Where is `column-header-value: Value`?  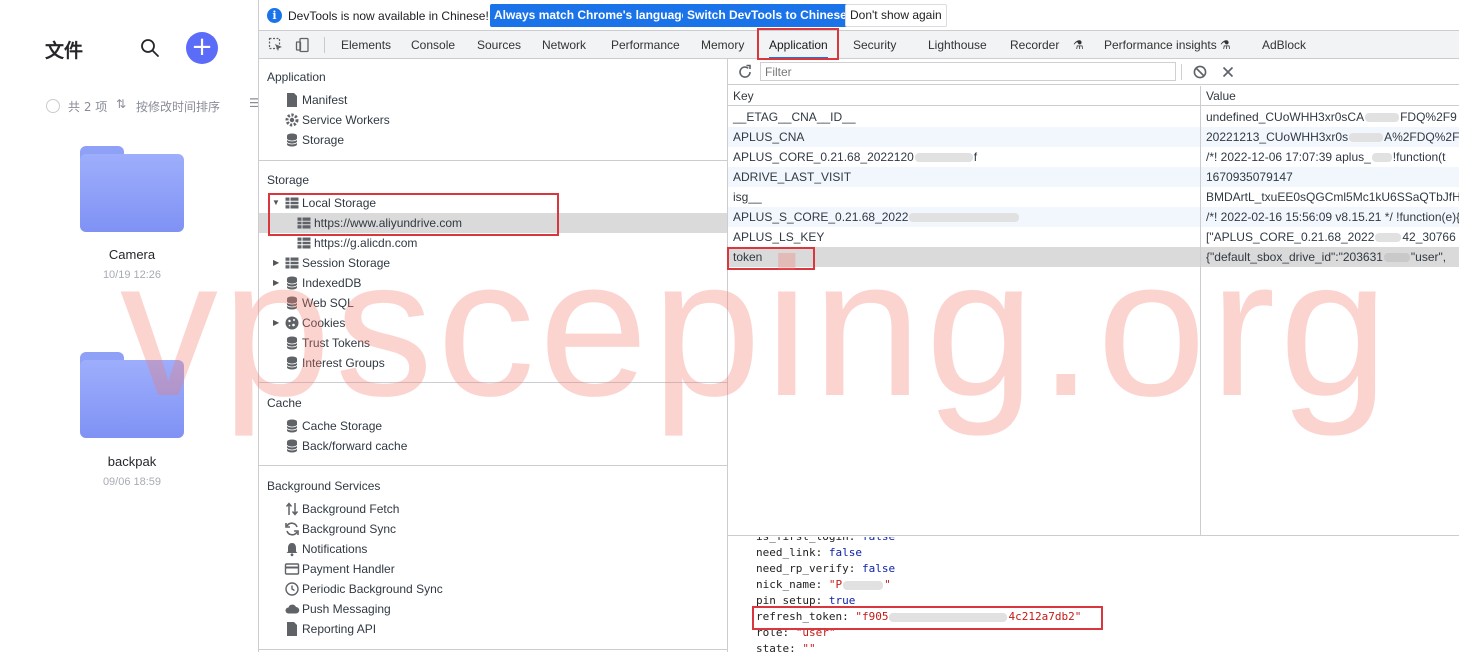
column-header-value: Value is located at coordinates (1330, 96).